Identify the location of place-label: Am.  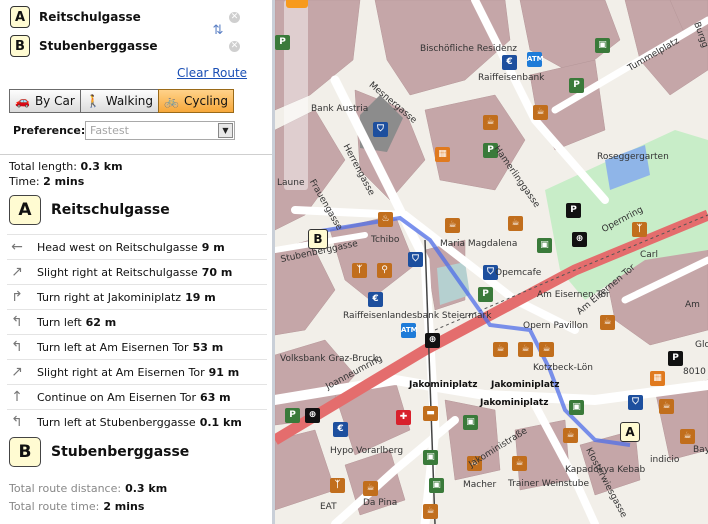
(692, 305).